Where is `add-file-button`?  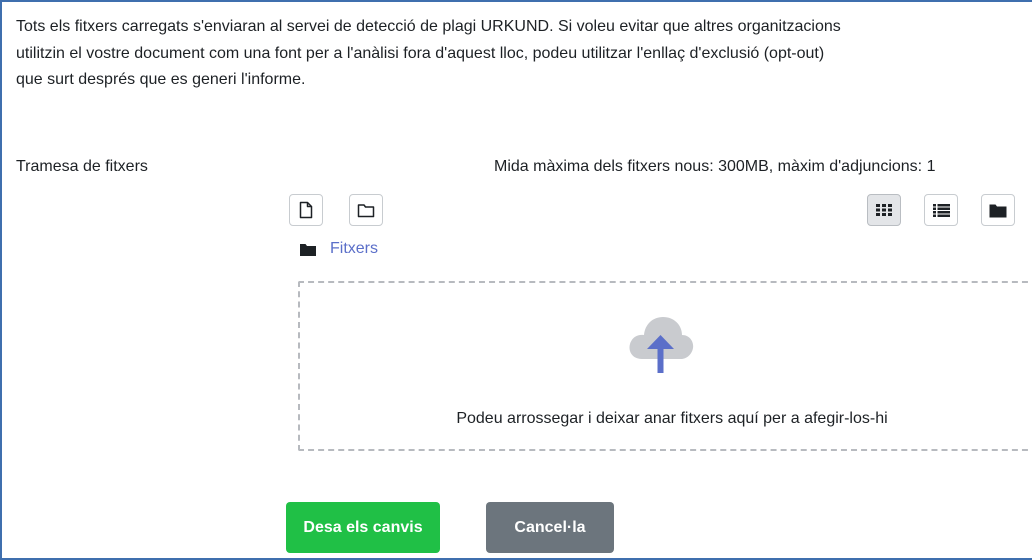 add-file-button is located at coordinates (306, 210).